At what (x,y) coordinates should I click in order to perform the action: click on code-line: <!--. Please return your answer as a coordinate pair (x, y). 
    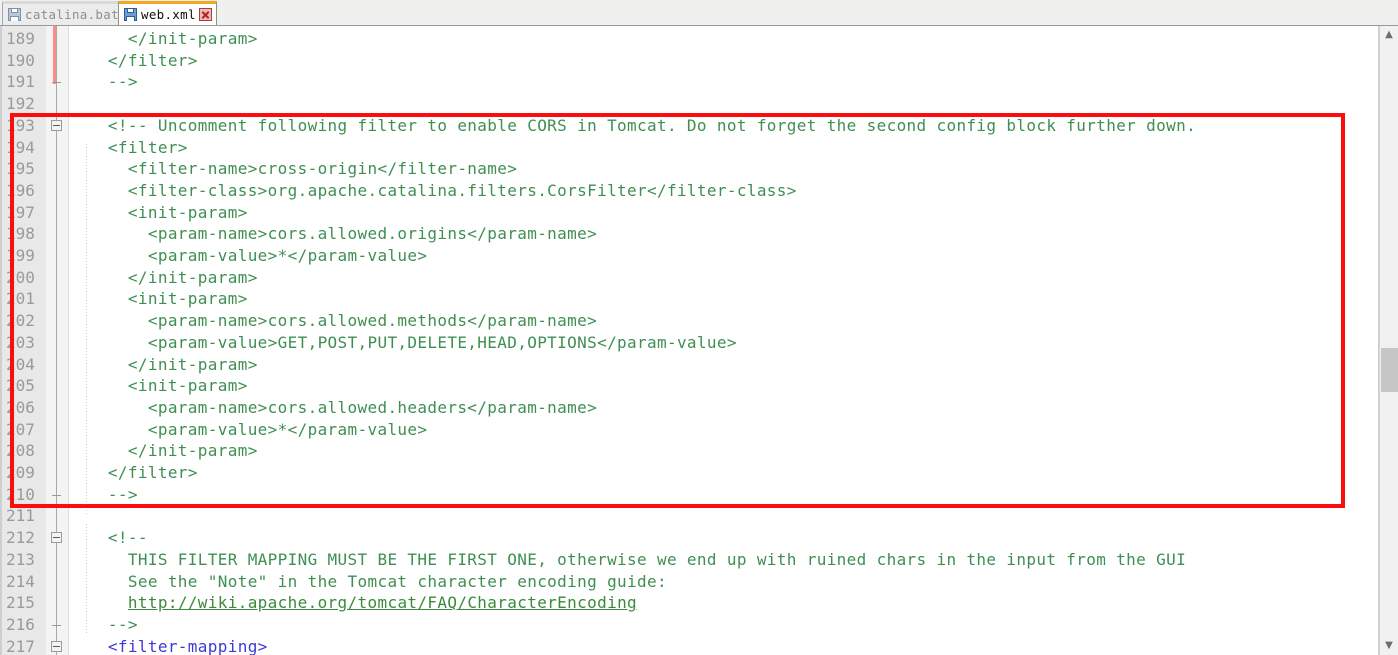
    Looking at the image, I should click on (108, 538).